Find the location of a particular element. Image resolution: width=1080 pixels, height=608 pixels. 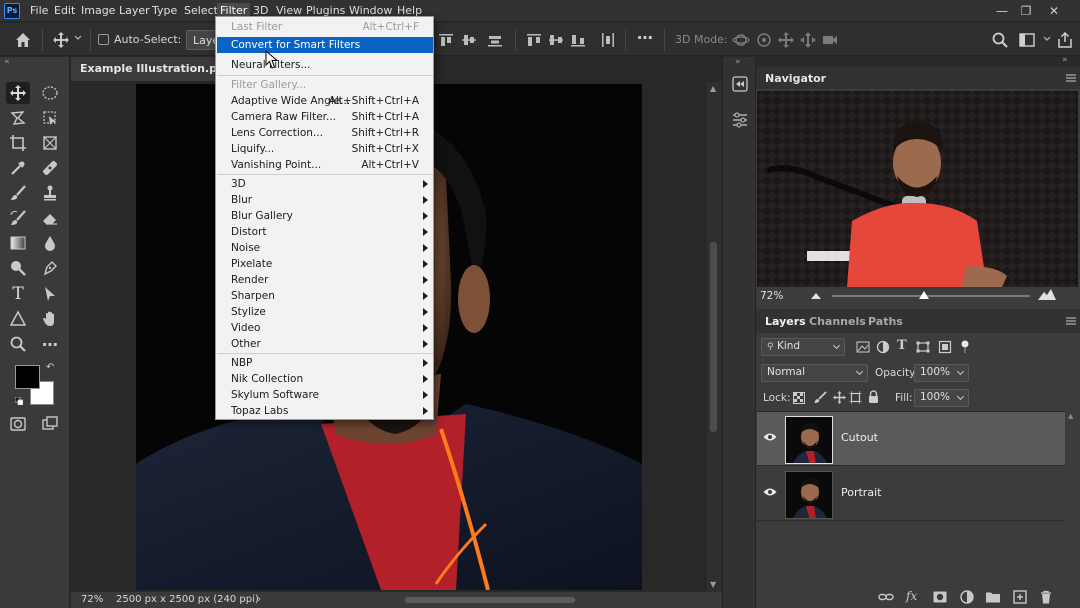

menu-item-convert-smart-filters: Convert for Smart Filters is located at coordinates (325, 45).